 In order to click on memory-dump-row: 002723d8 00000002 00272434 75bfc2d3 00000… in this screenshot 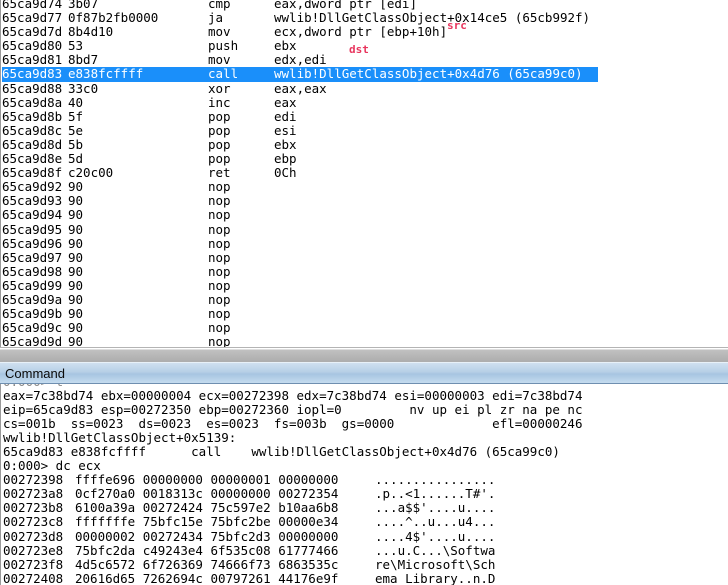, I will do `click(365, 536)`.